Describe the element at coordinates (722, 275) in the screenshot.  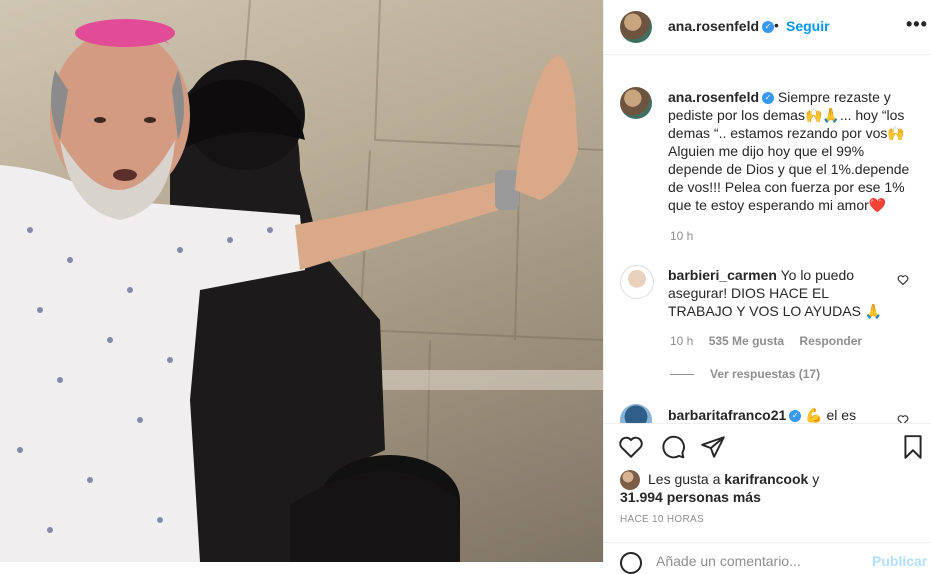
I see `comment-author: barbieri_carmen` at that location.